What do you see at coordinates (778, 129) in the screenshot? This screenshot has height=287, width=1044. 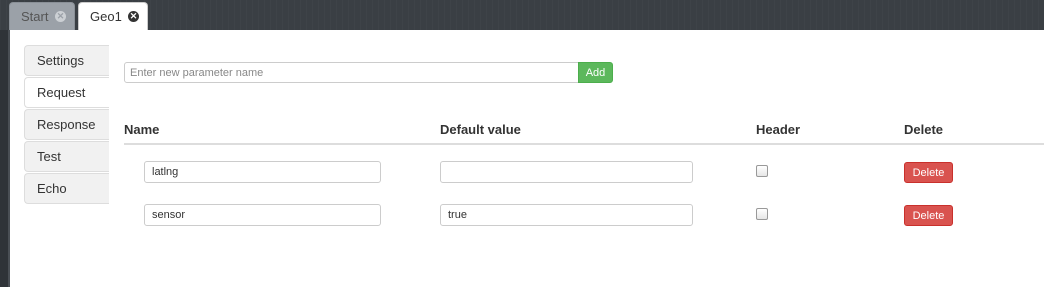 I see `column-header-header: Header` at bounding box center [778, 129].